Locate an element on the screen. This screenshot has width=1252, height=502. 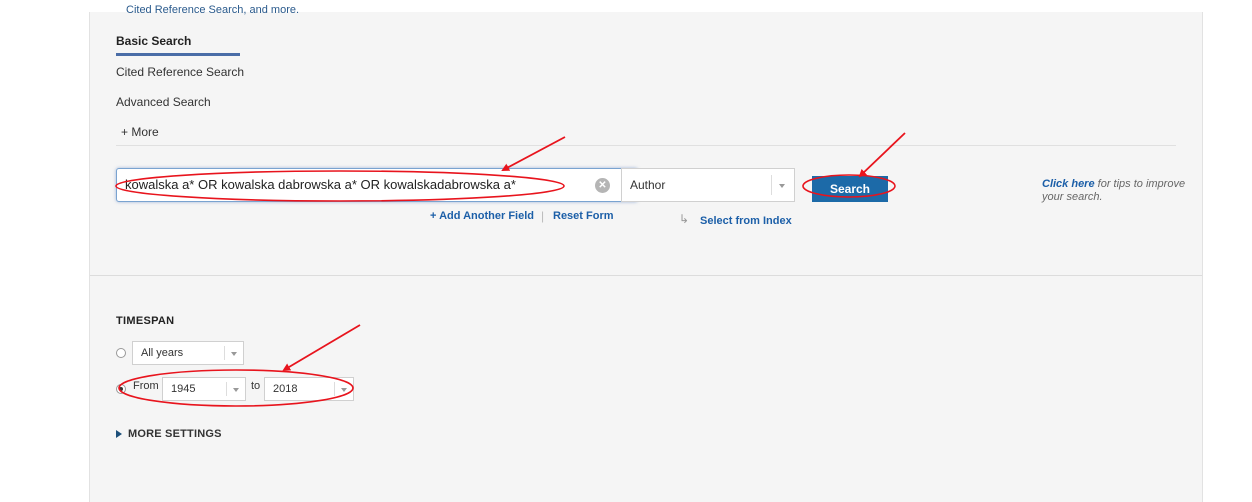
search-button: Search is located at coordinates (850, 189).